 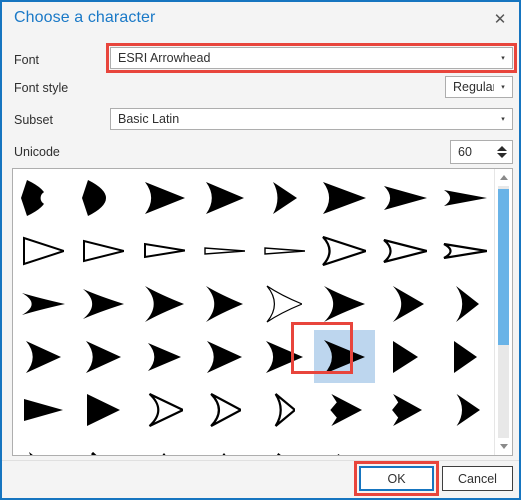 I want to click on font-style-value: Regular, so click(x=473, y=87).